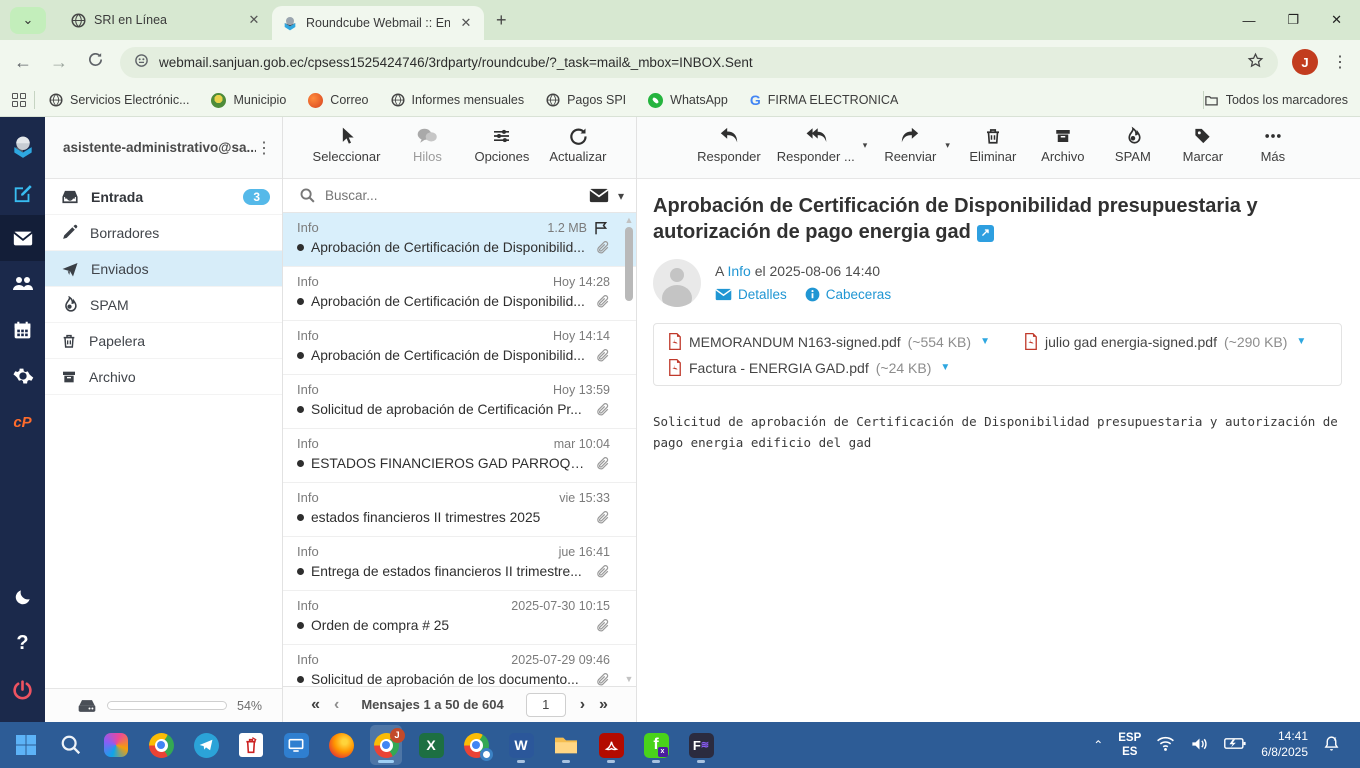 Image resolution: width=1360 pixels, height=768 pixels. What do you see at coordinates (1255, 62) in the screenshot?
I see `bookmark-star-icon` at bounding box center [1255, 62].